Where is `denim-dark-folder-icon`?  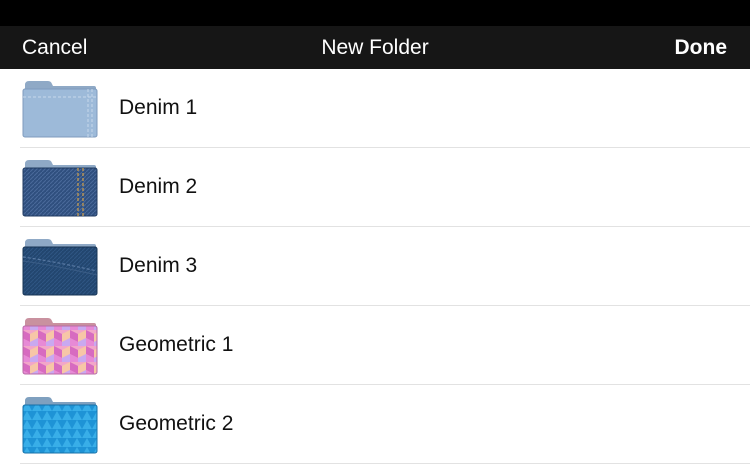 denim-dark-folder-icon is located at coordinates (60, 266).